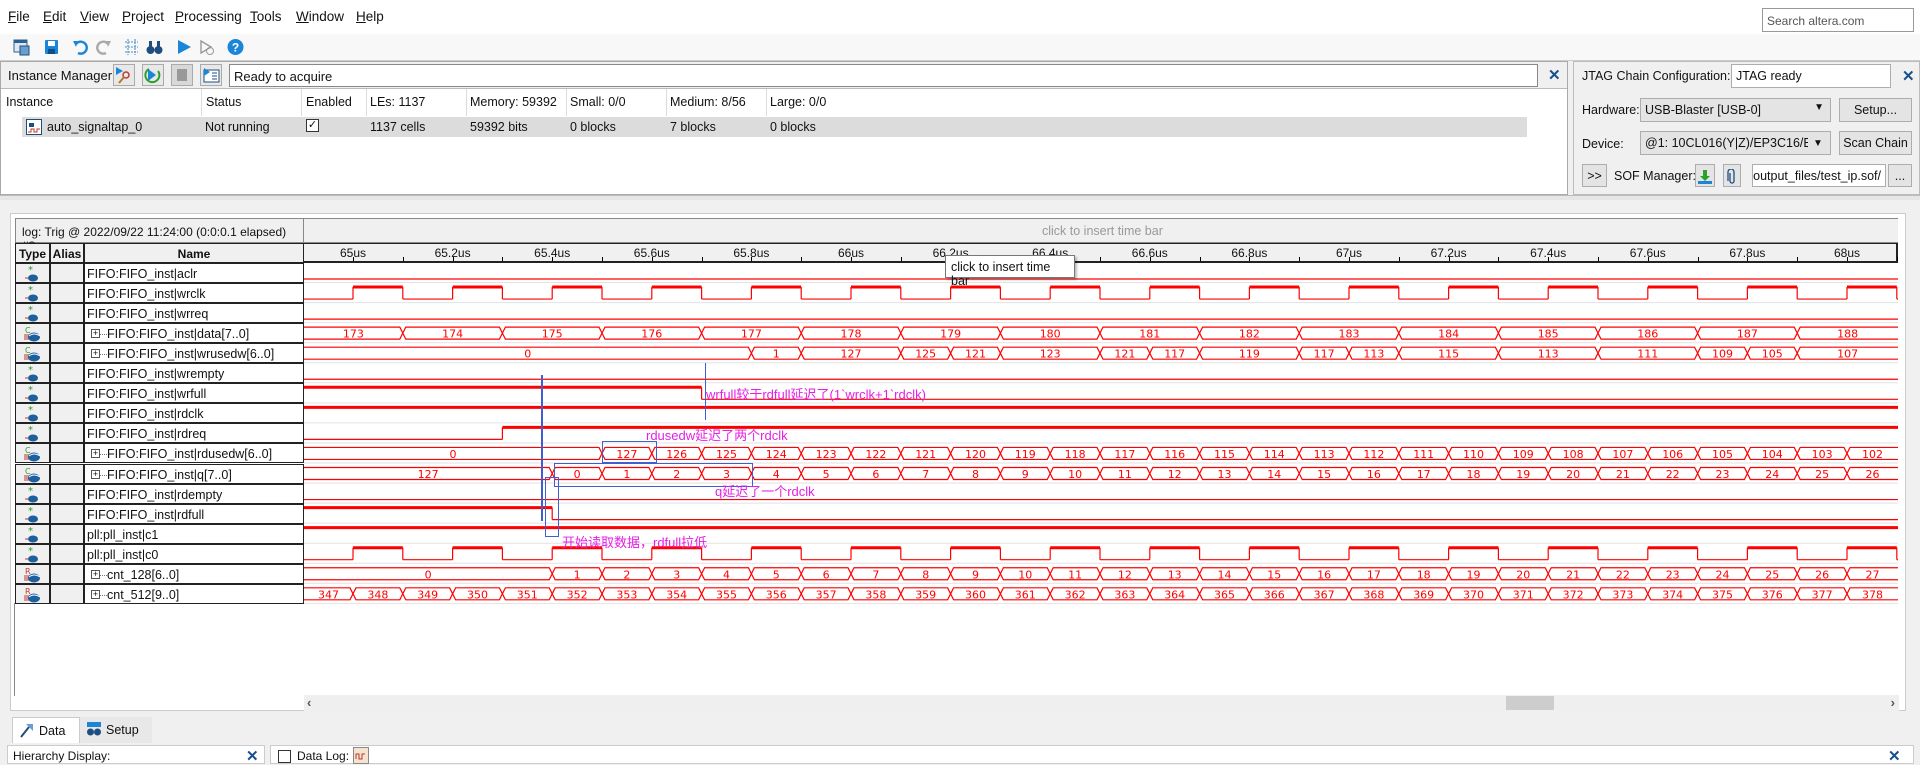 The image size is (1920, 765). Describe the element at coordinates (397, 102) in the screenshot. I see `col-les: LEs: 1137` at that location.